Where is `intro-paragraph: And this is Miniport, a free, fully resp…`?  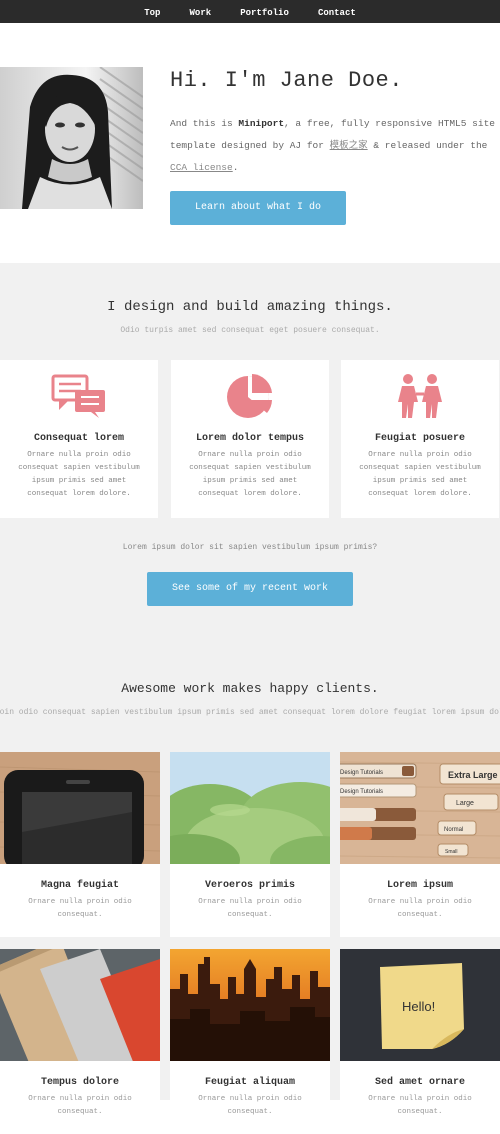 intro-paragraph: And this is Miniport, a free, fully resp… is located at coordinates (332, 146).